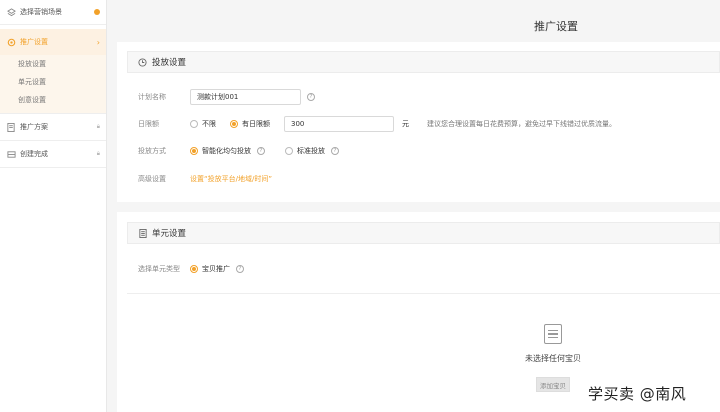  Describe the element at coordinates (256, 124) in the screenshot. I see `radio-label: 有日限额` at that location.